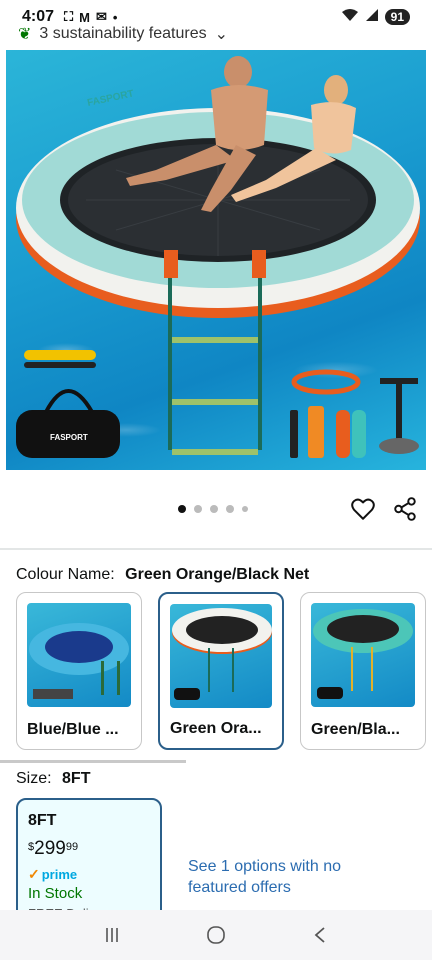 The height and width of the screenshot is (960, 432). I want to click on price-fraction: 99, so click(72, 847).